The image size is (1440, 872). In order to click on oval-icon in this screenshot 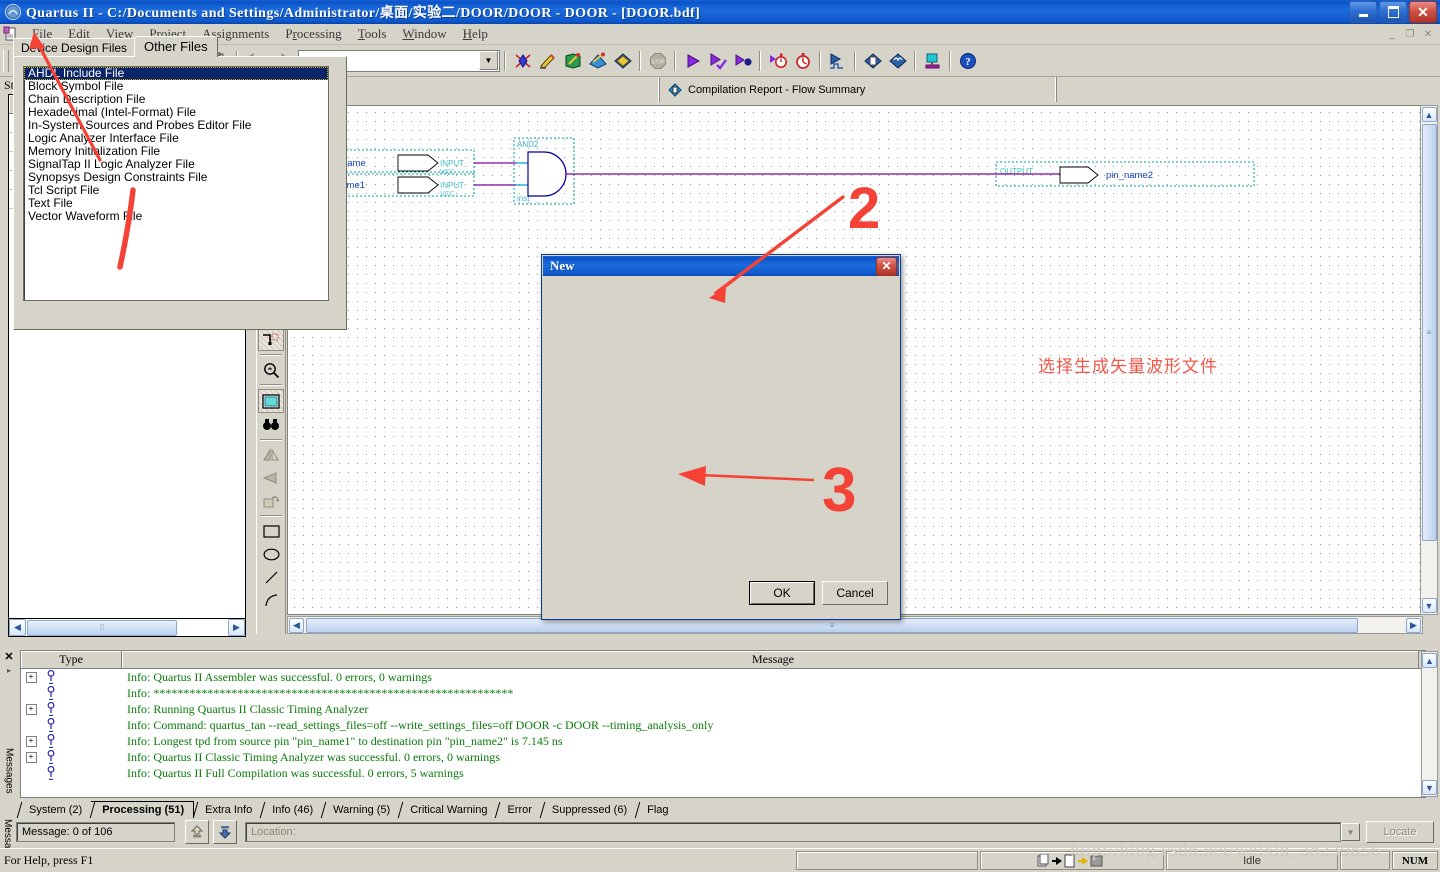, I will do `click(271, 554)`.